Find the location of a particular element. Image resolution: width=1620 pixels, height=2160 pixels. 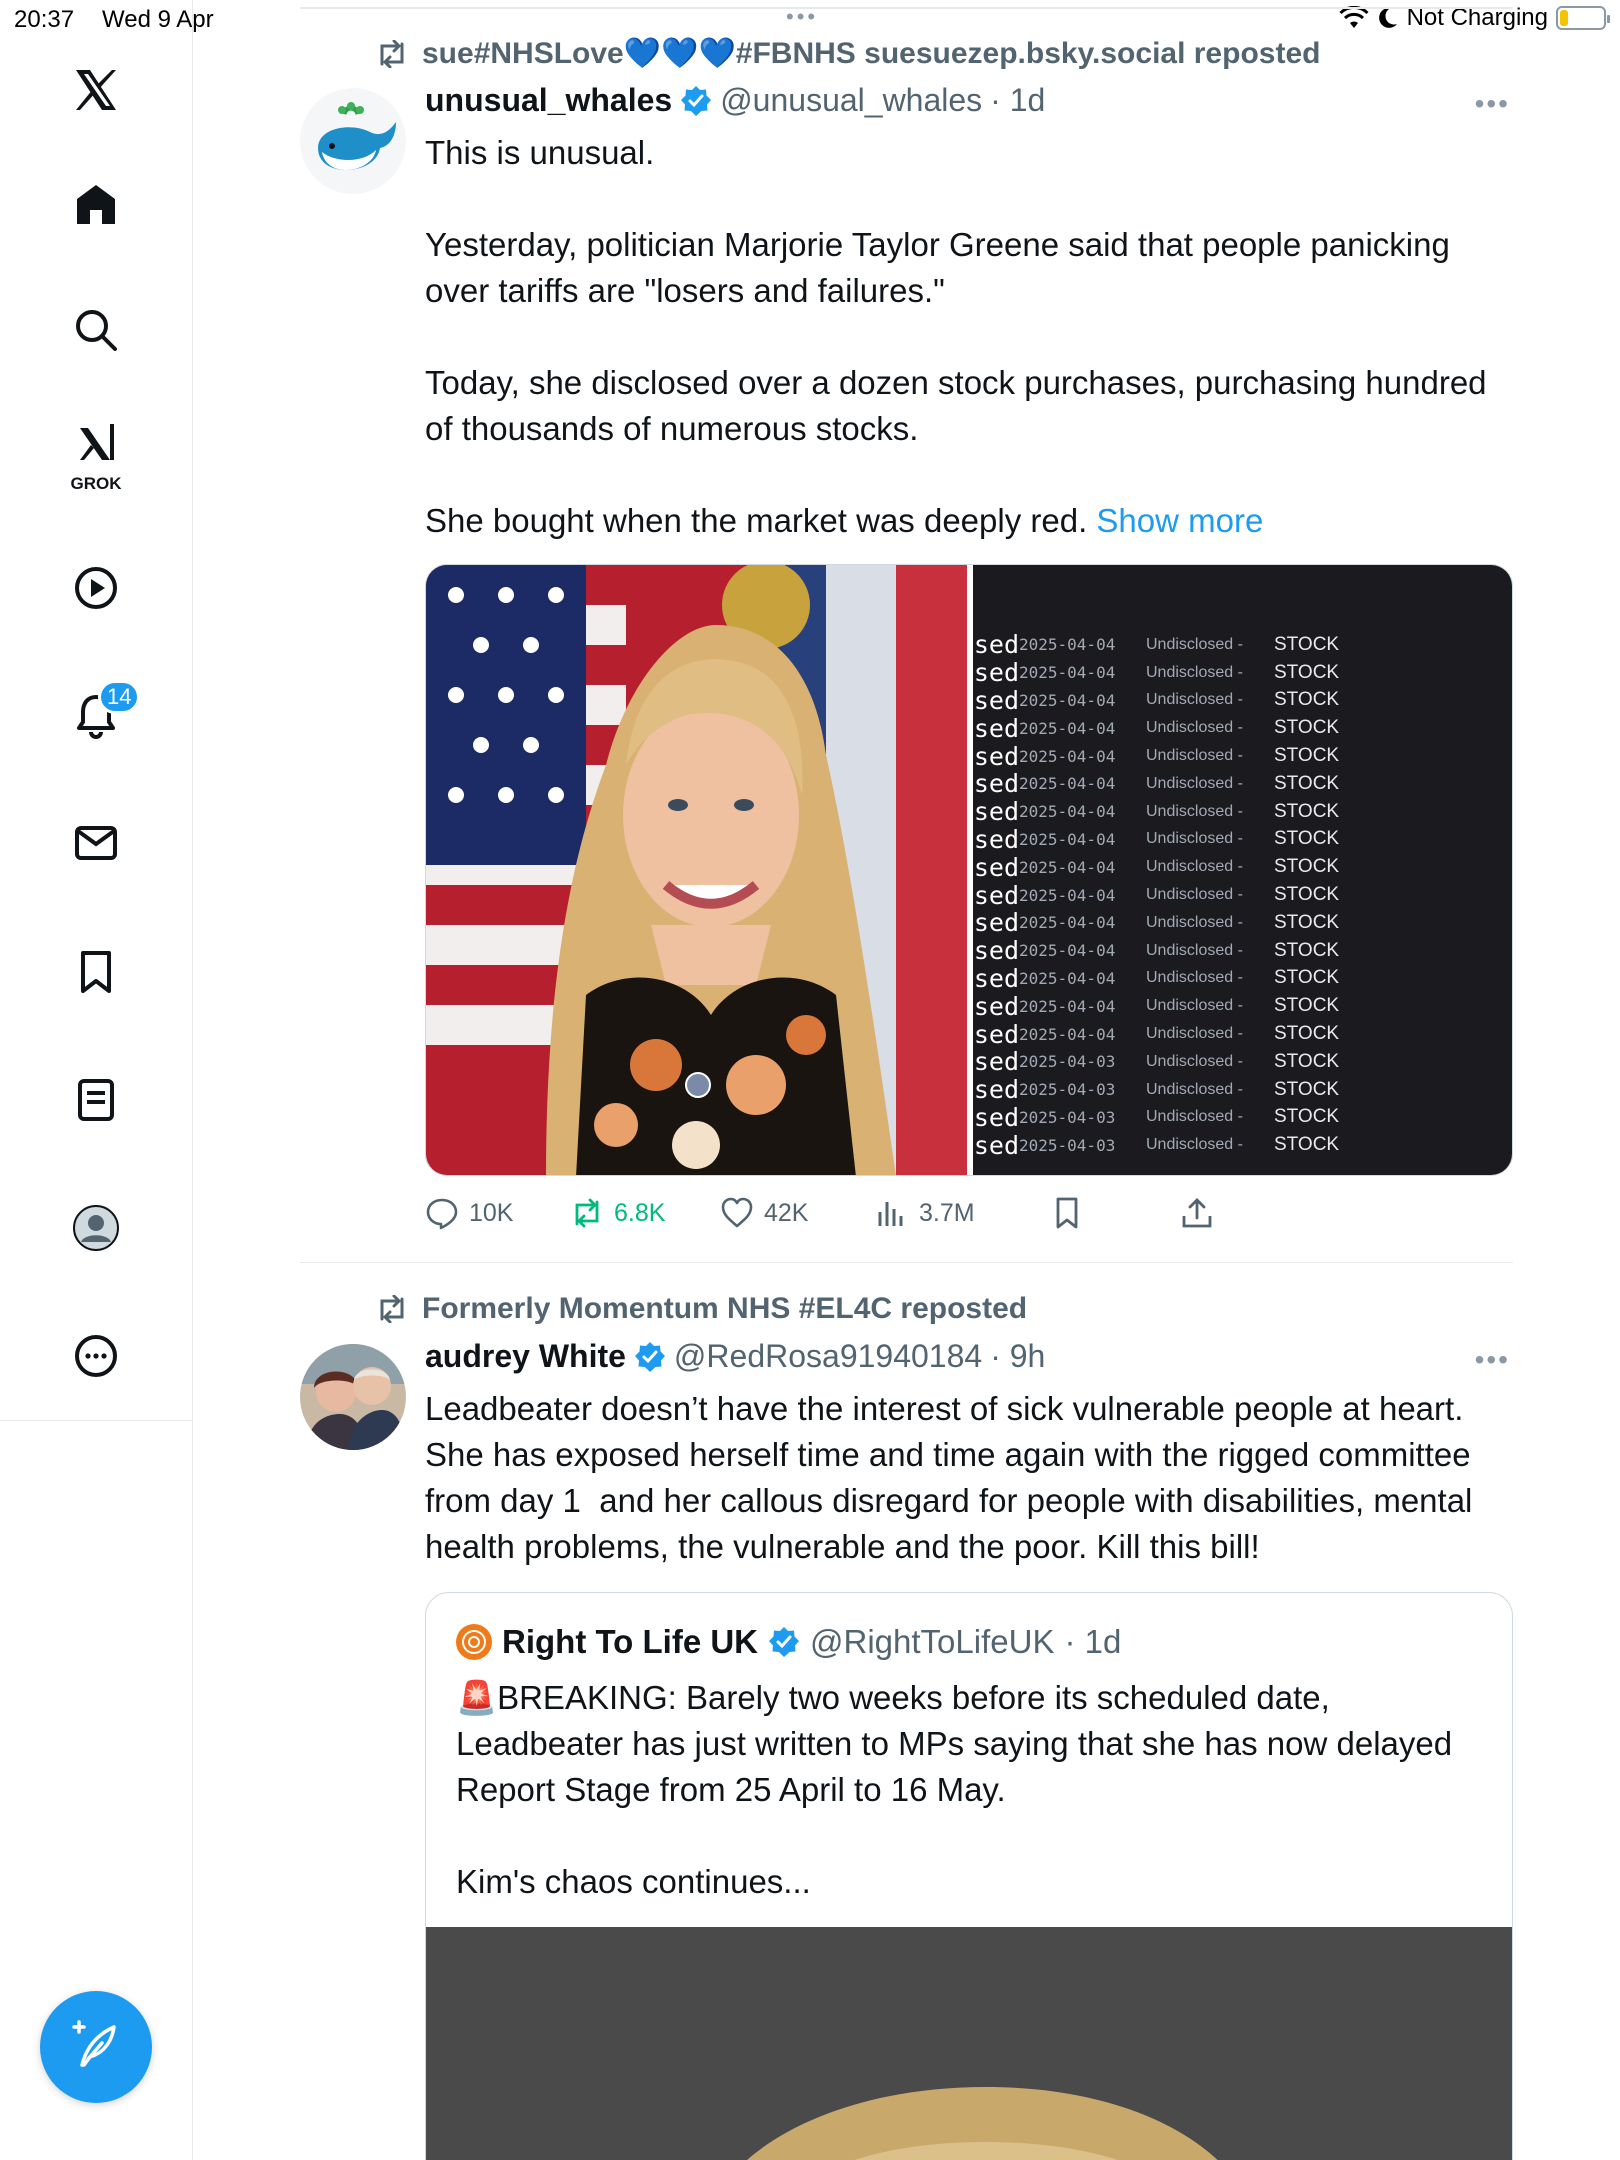

views-button: 3.7M is located at coordinates (925, 1213).